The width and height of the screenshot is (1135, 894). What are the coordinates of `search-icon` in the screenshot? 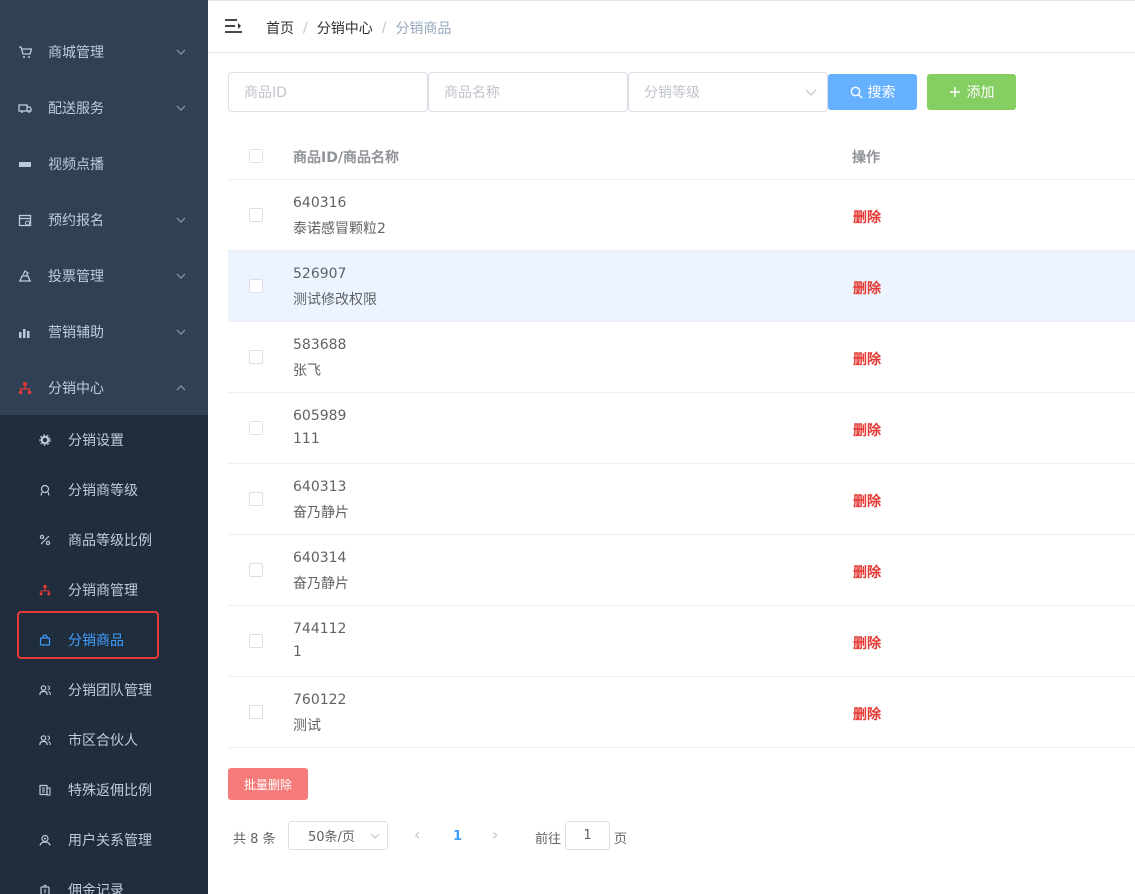 It's located at (856, 92).